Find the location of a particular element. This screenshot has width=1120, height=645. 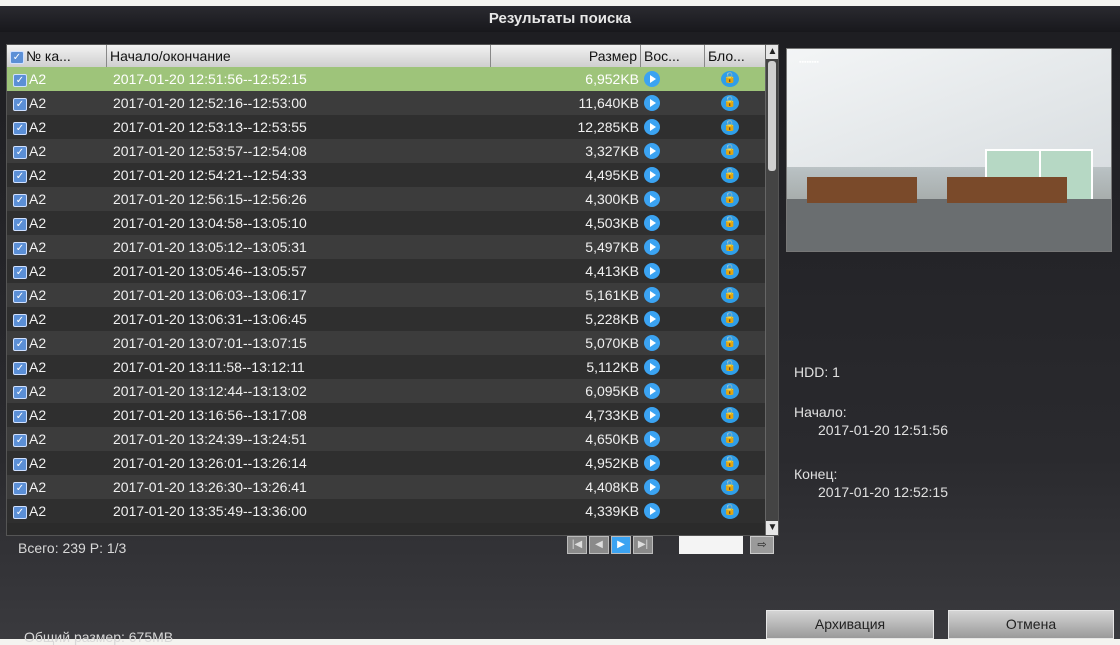

table-row: ✓ A2 2017-01-20 13:16:56--13:17:08 4,733KB 🔓 is located at coordinates (386, 415).